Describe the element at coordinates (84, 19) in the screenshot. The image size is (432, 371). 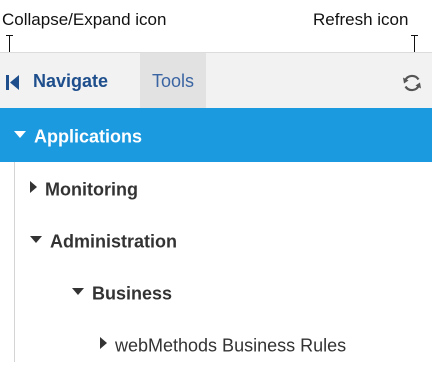
I see `collapse-expand-callout-label: Collapse/Expand icon` at that location.